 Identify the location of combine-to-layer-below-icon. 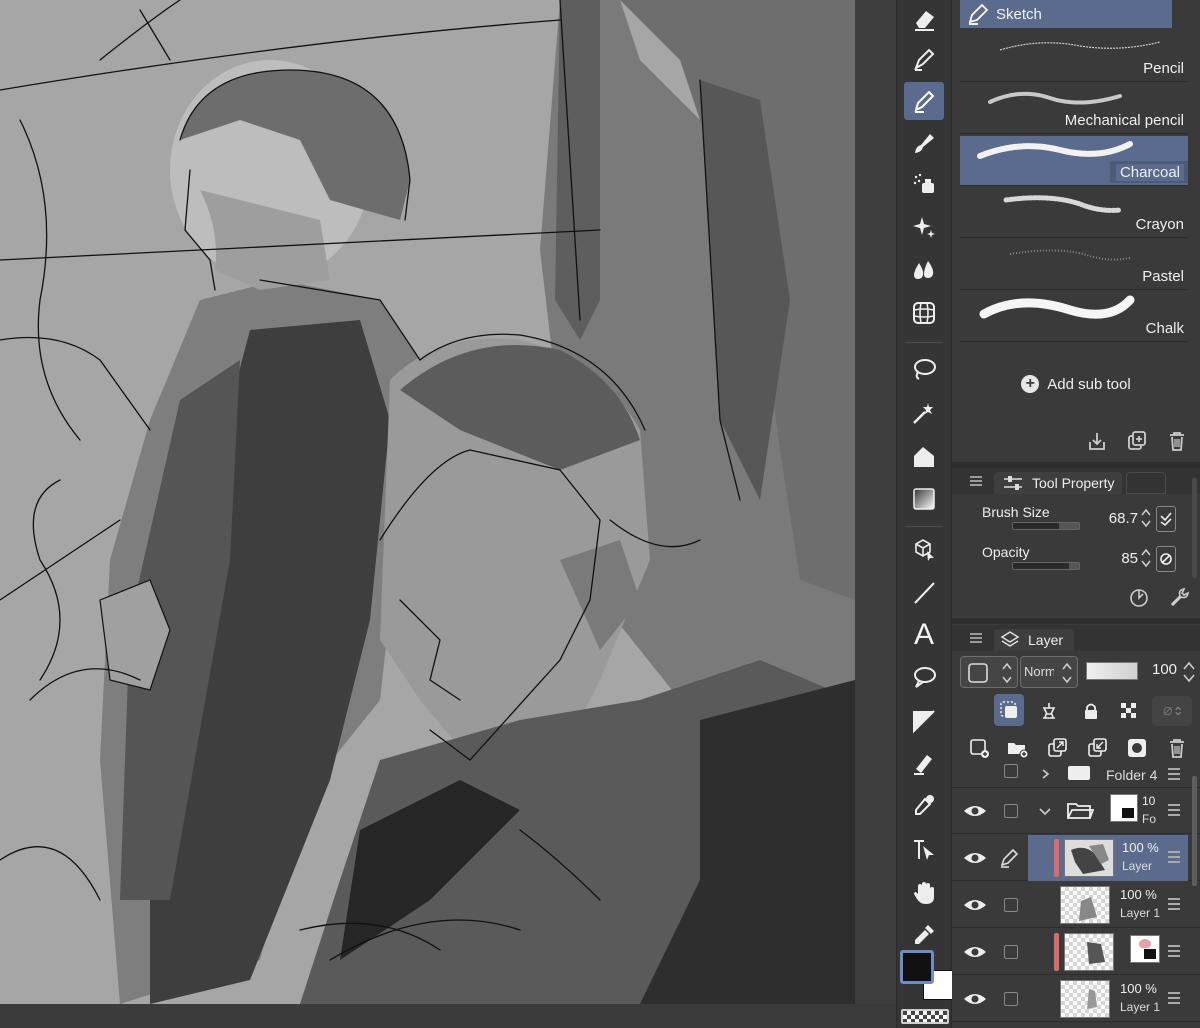
(1097, 748).